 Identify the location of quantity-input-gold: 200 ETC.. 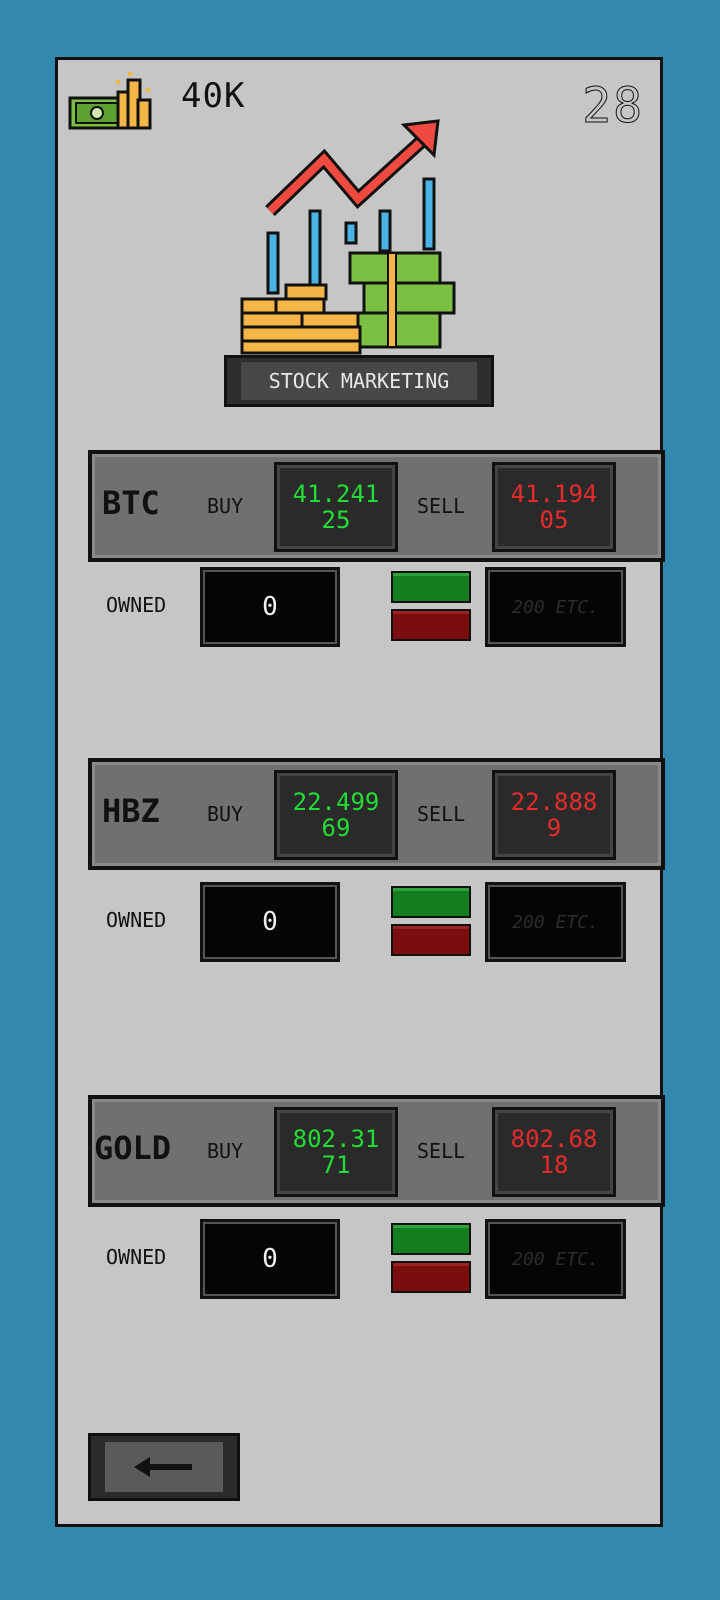
(555, 1259).